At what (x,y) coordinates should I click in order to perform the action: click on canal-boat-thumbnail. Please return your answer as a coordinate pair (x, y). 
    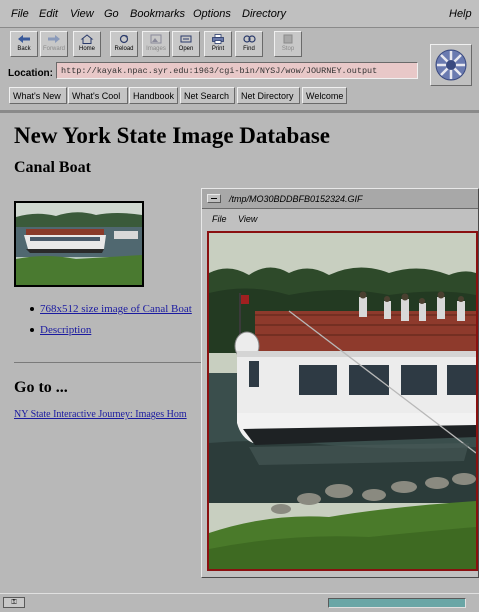
    Looking at the image, I should click on (79, 244).